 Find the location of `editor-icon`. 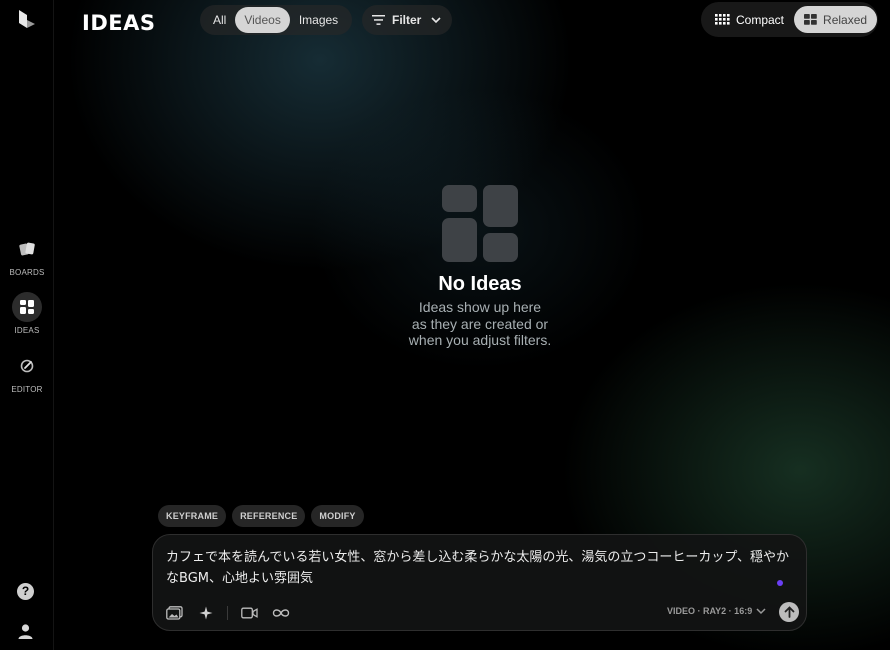

editor-icon is located at coordinates (27, 366).